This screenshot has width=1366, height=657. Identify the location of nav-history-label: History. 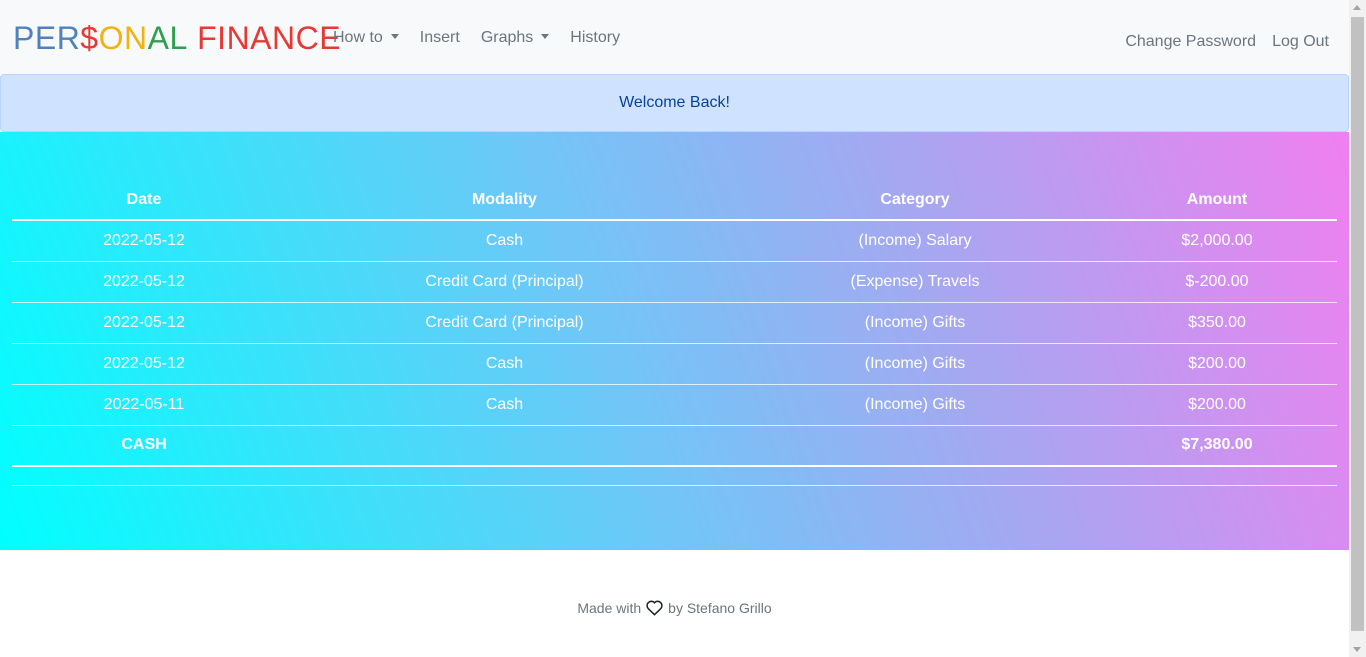
(595, 37).